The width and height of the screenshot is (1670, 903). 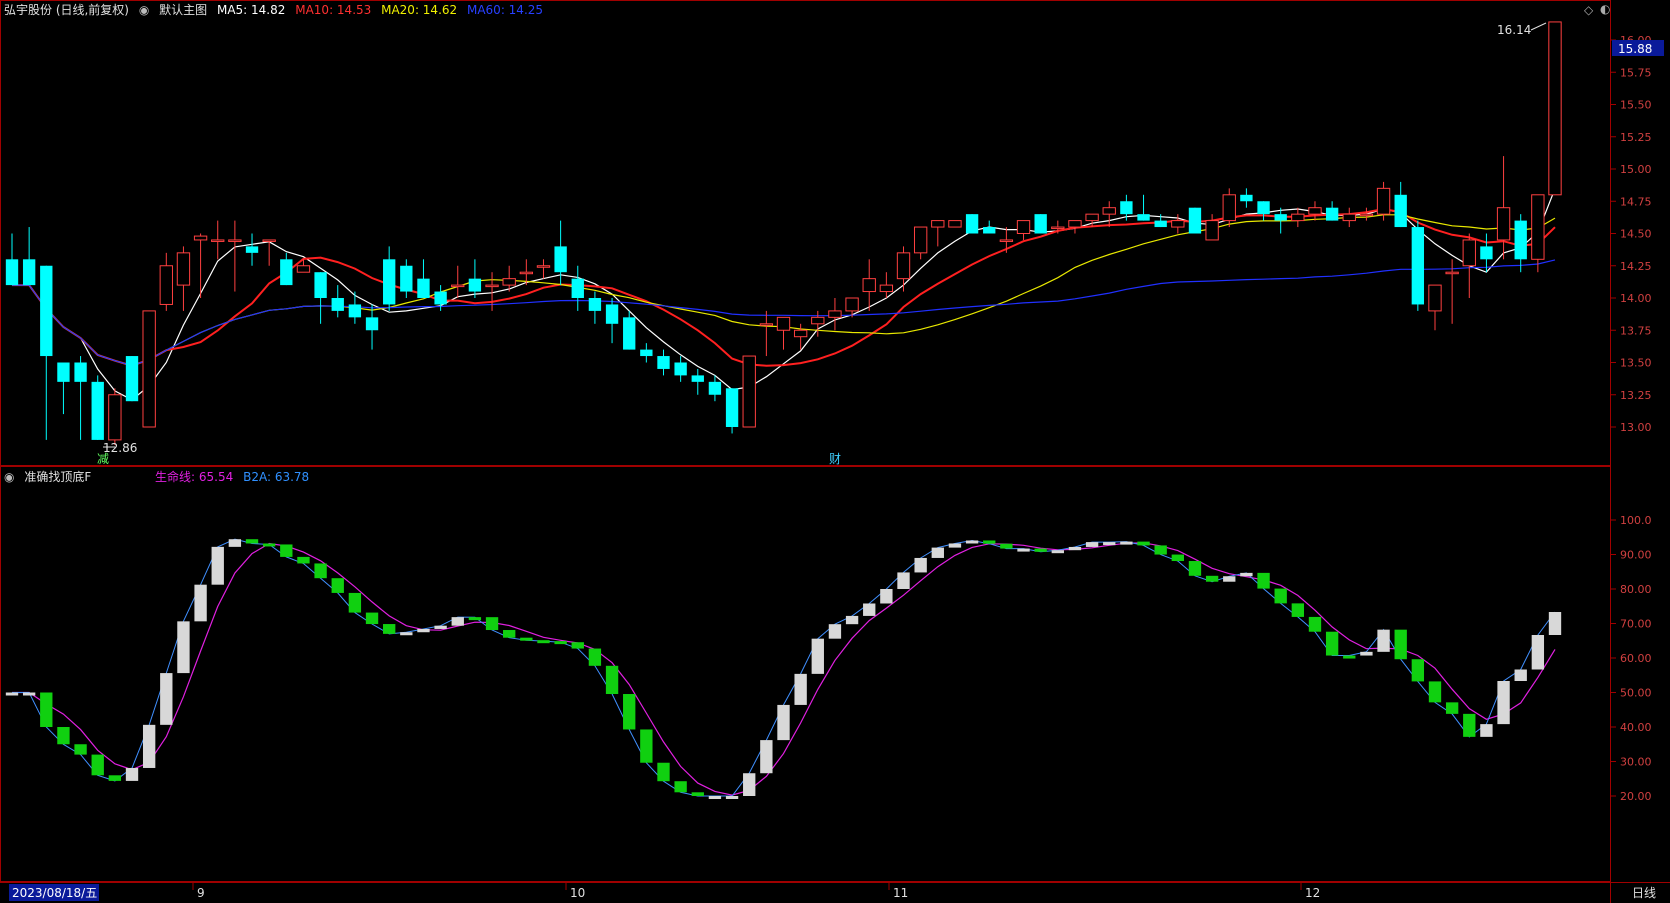 I want to click on month-label: 12, so click(x=1312, y=893).